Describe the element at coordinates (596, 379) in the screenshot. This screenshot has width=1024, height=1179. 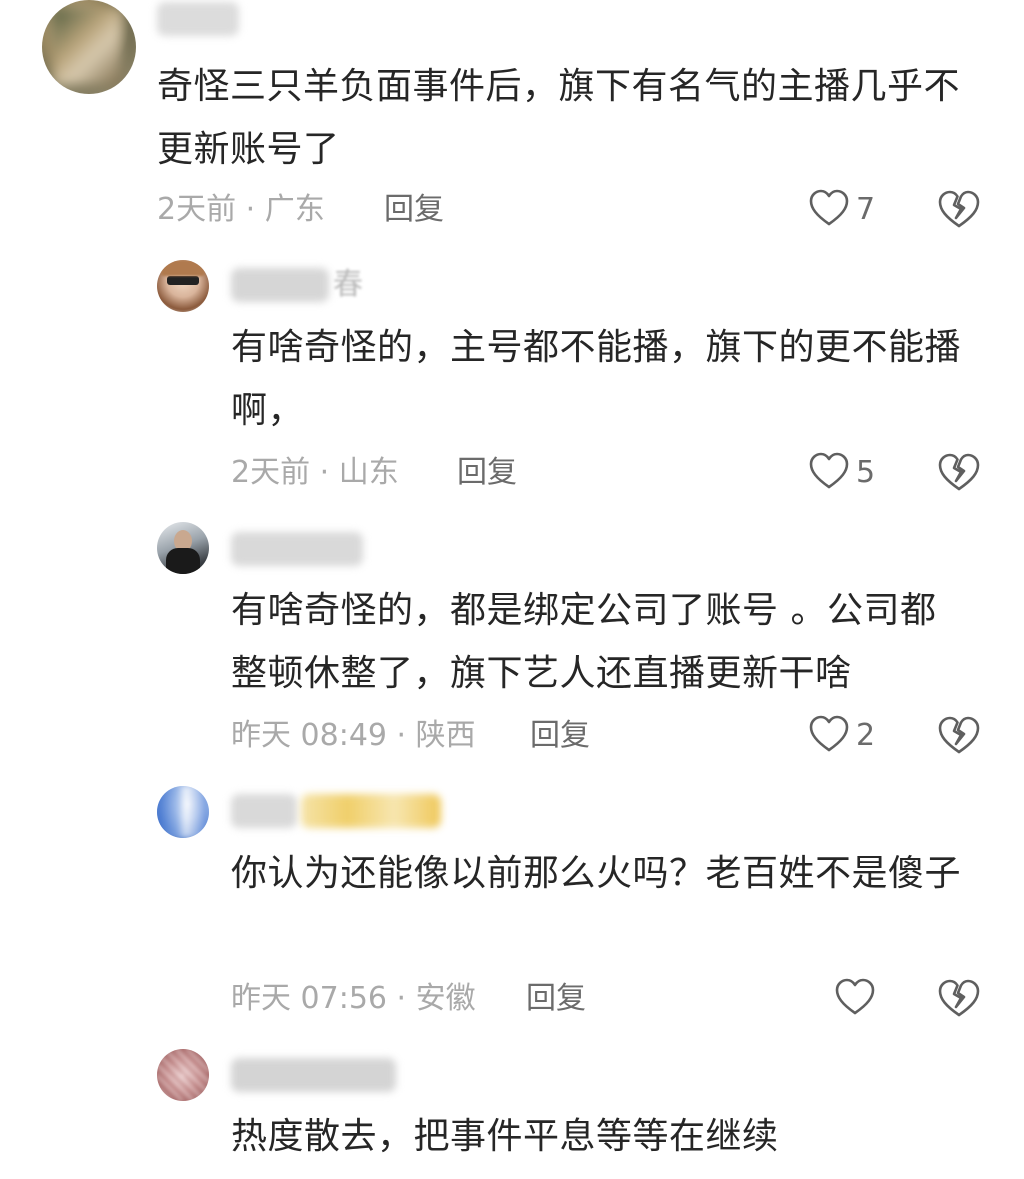
I see `comment-text: 有啥奇怪的，主号都不能播，旗下的更不能播啊，` at that location.